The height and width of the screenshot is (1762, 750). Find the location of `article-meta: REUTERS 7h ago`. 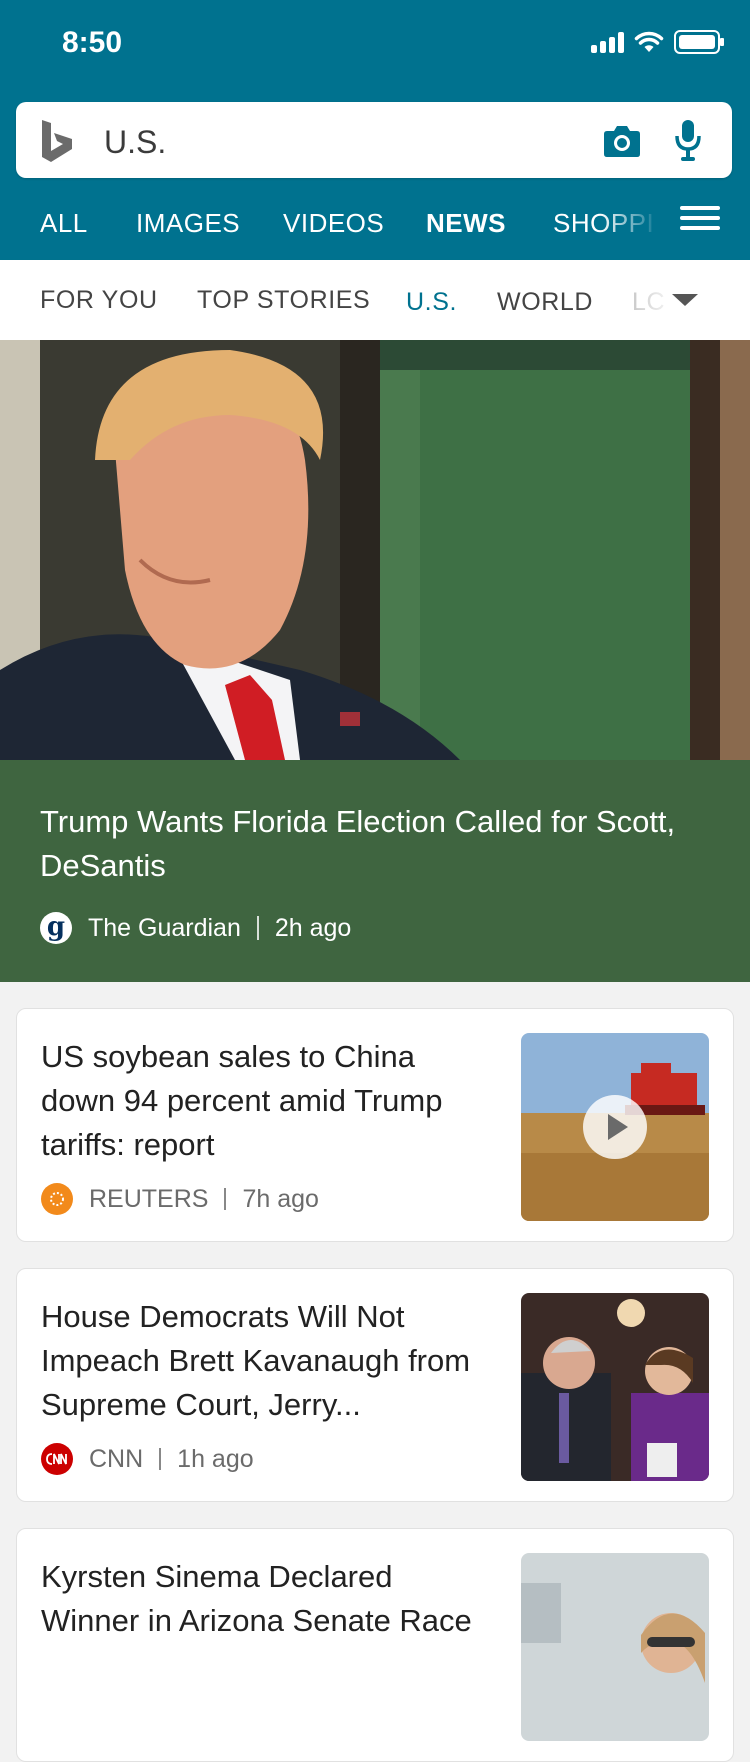

article-meta: REUTERS 7h ago is located at coordinates (180, 1199).